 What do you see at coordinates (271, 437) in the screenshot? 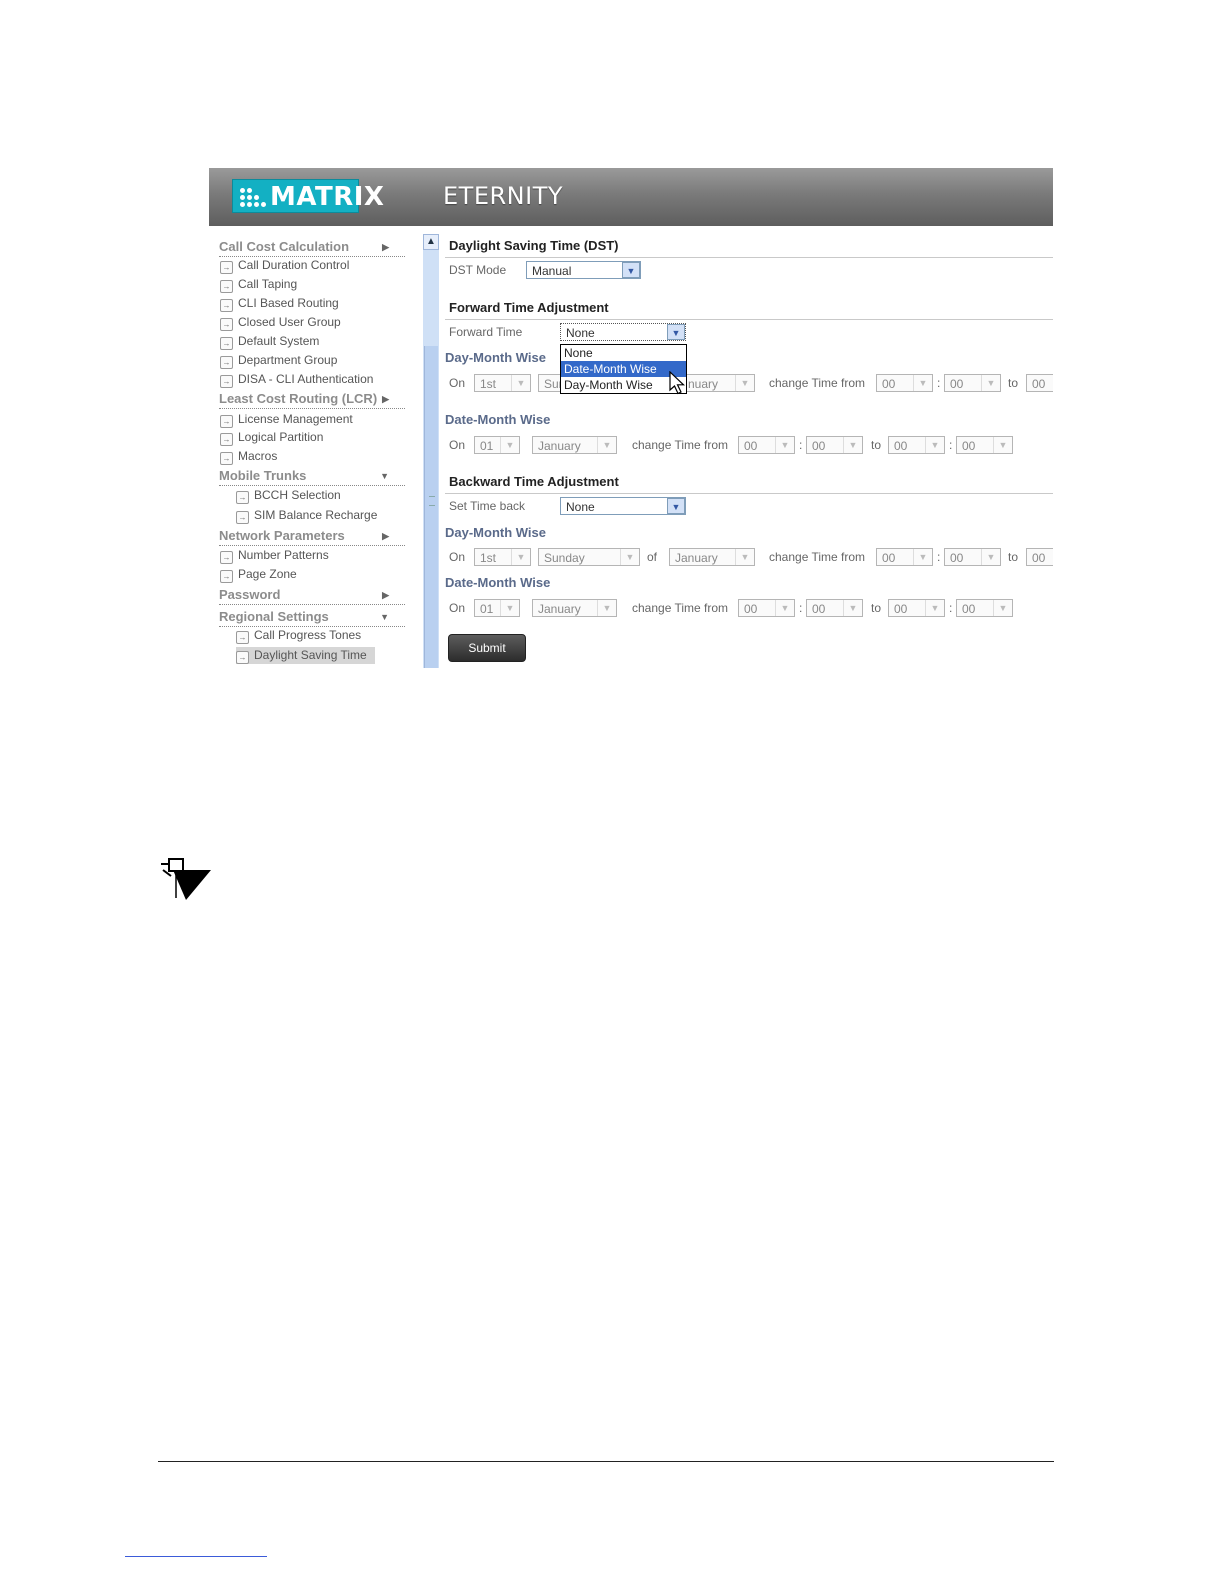
I see `sidebar-item-logical-partition: → Logical Partition` at bounding box center [271, 437].